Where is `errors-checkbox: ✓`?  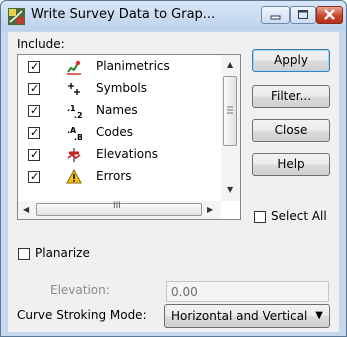 errors-checkbox: ✓ is located at coordinates (34, 176).